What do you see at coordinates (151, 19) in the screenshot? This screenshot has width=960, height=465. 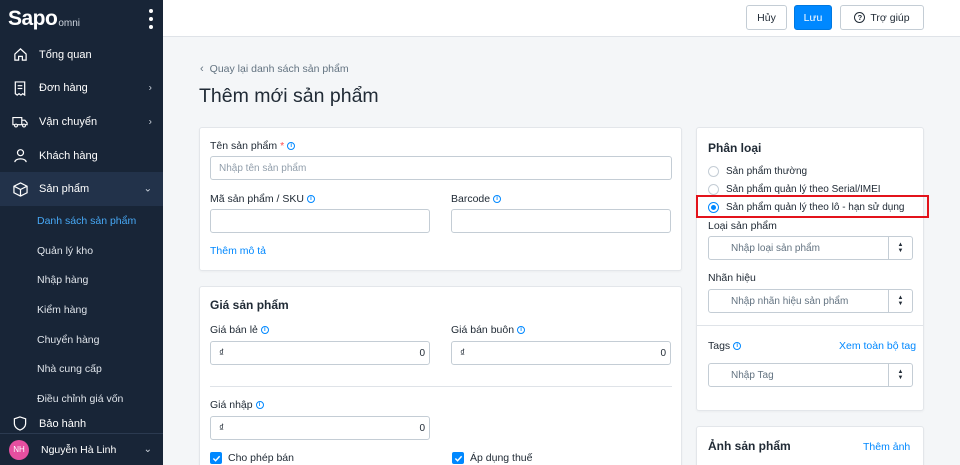 I see `kebab-menu-icon` at bounding box center [151, 19].